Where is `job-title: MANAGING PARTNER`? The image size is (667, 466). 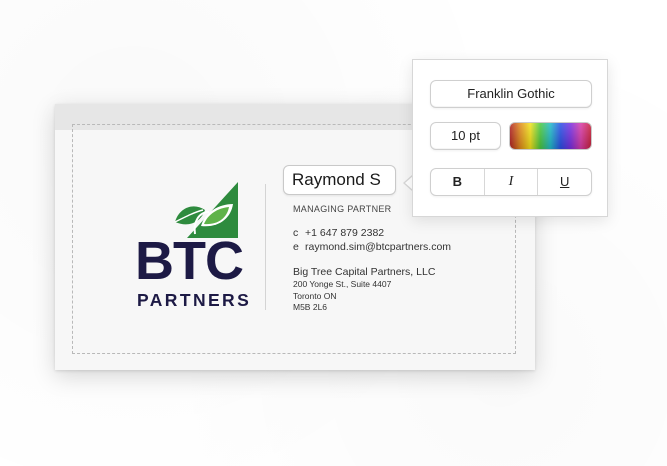
job-title: MANAGING PARTNER is located at coordinates (342, 209).